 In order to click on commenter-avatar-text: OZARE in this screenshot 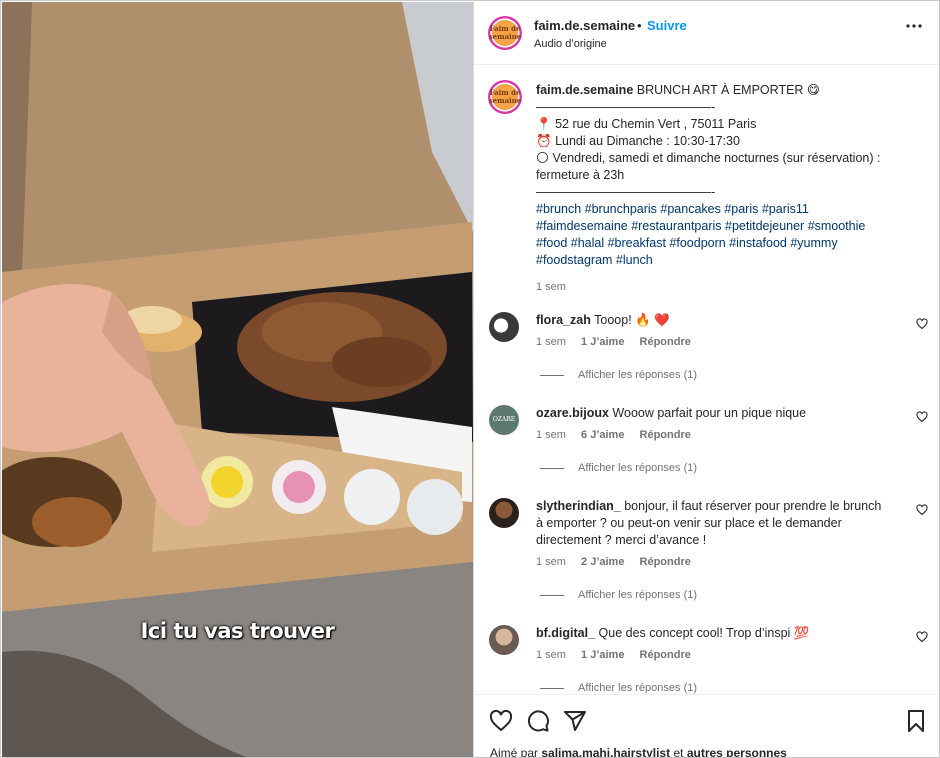, I will do `click(504, 419)`.